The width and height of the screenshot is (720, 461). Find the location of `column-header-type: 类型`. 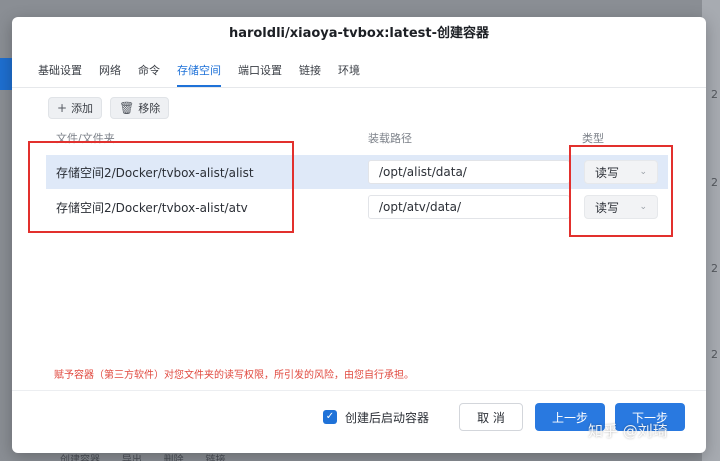

column-header-type: 类型 is located at coordinates (593, 138).